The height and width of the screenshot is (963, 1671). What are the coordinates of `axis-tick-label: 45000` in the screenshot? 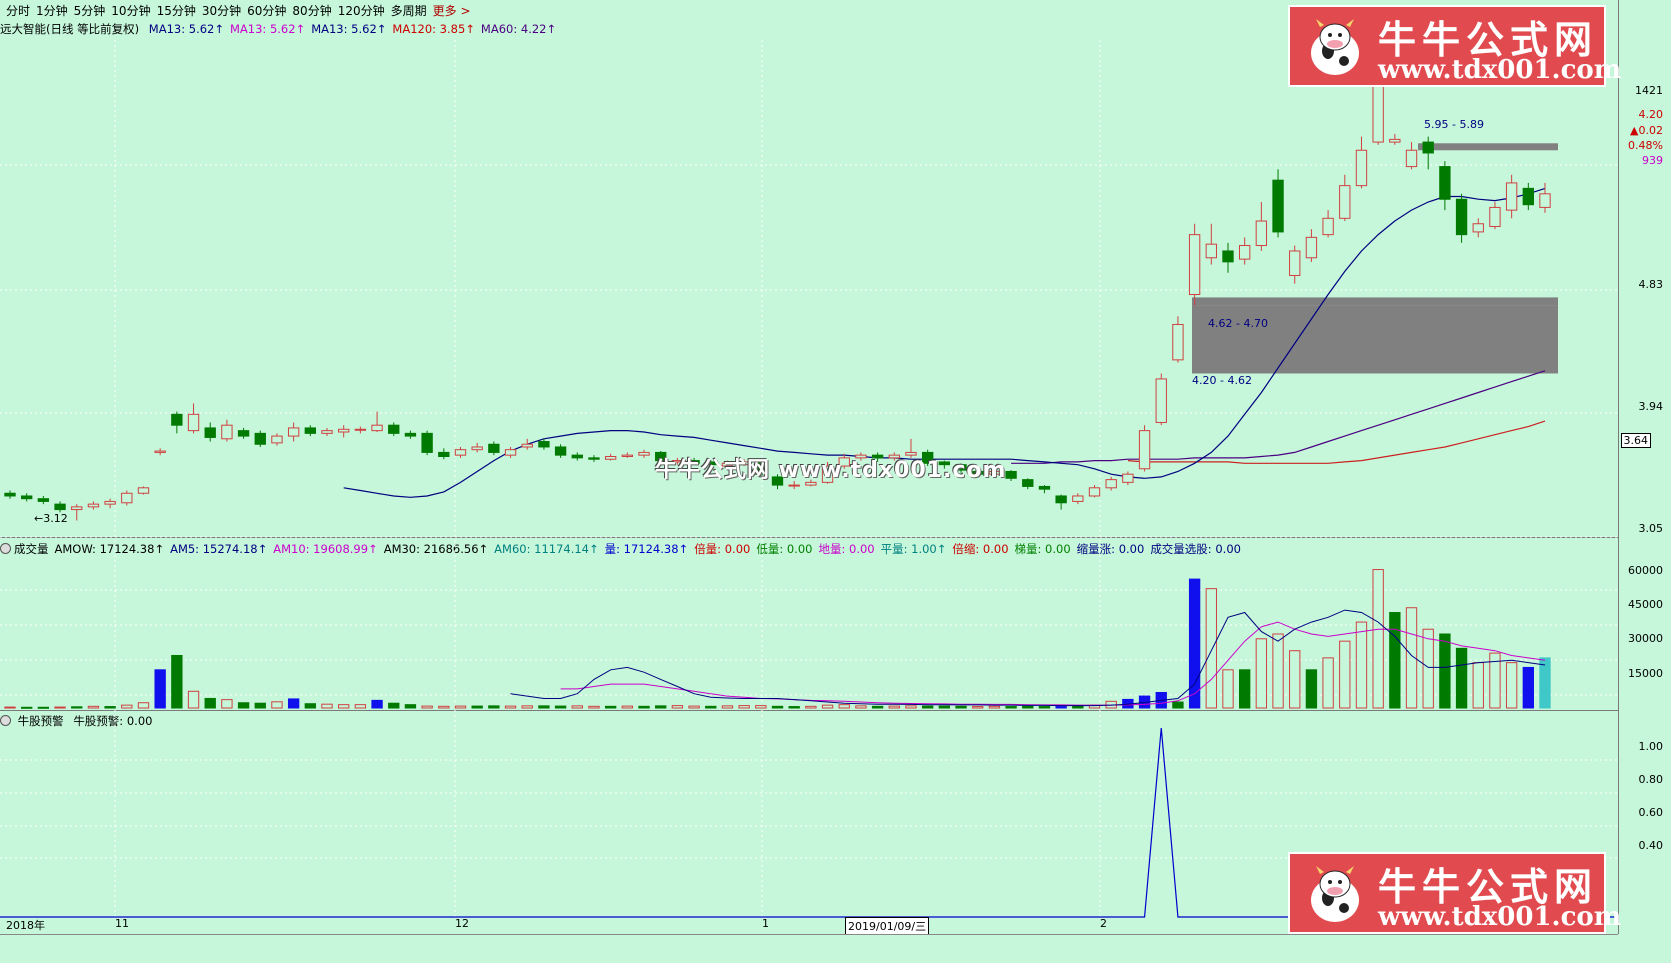 It's located at (1645, 604).